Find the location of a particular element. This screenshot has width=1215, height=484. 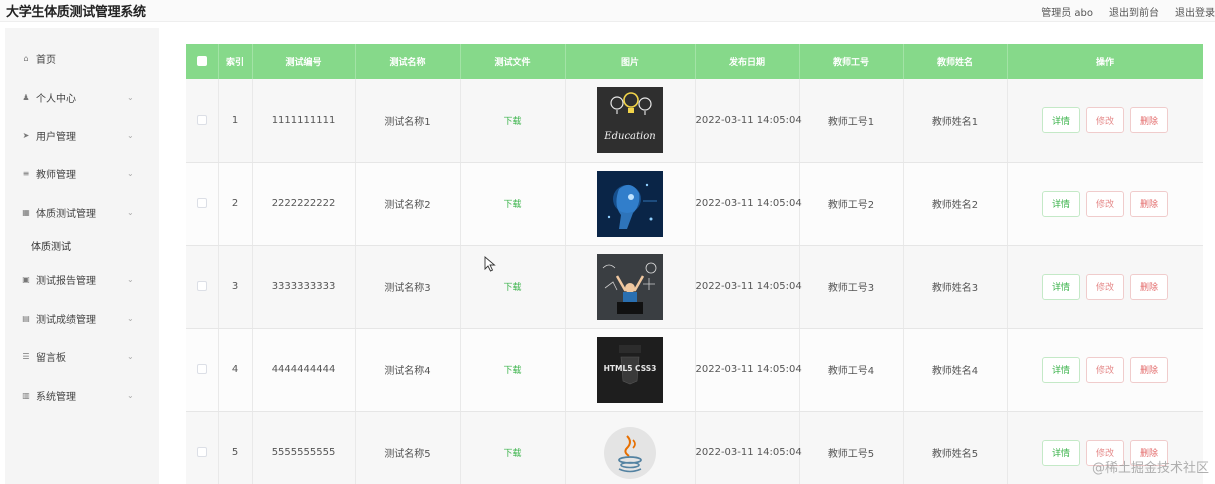

chalkboard-student-image is located at coordinates (630, 286).